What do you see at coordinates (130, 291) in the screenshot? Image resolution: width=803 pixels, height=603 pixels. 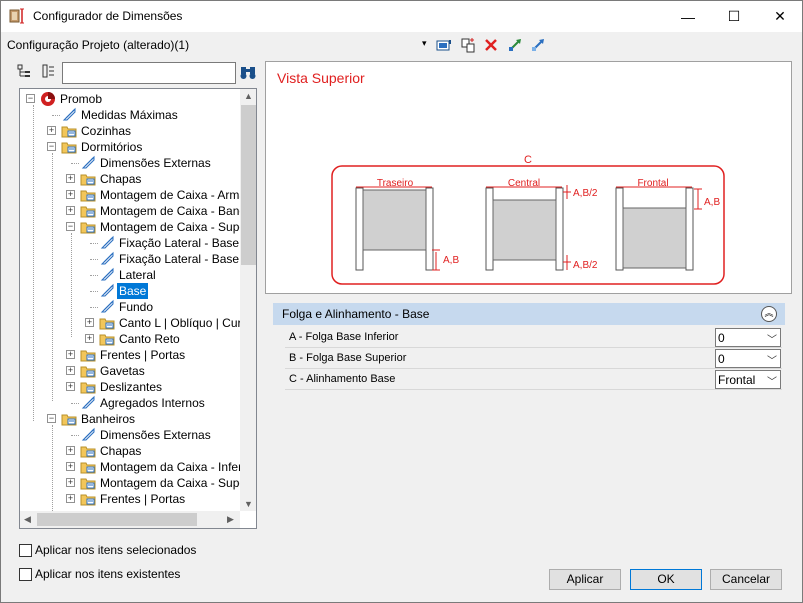 I see `tree-node: Base` at bounding box center [130, 291].